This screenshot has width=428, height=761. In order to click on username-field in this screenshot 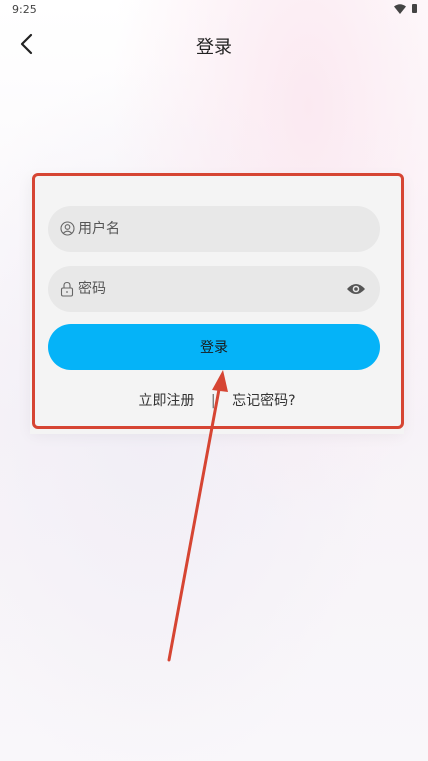, I will do `click(214, 229)`.